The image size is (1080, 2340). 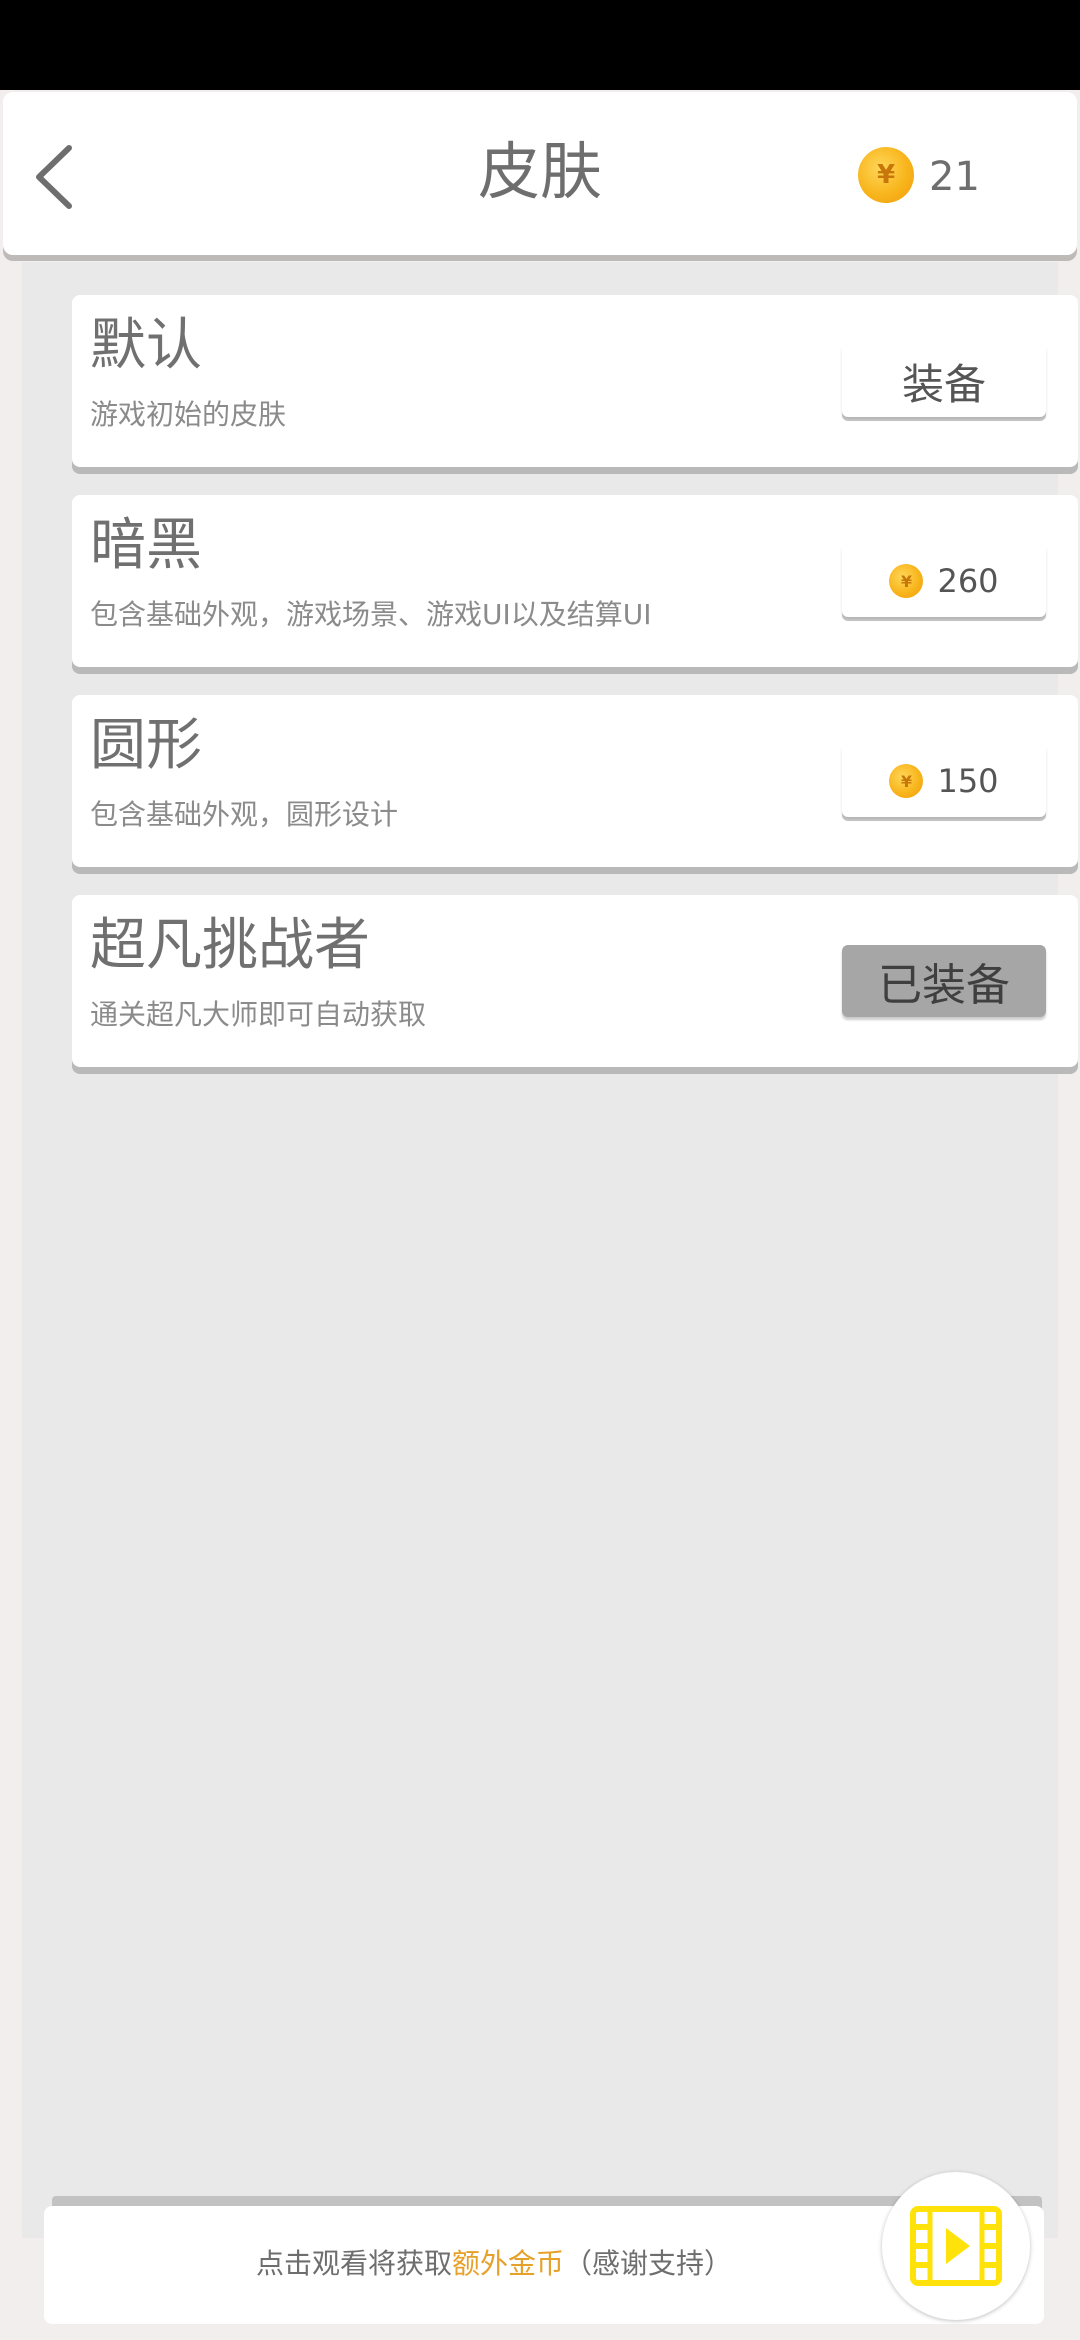 What do you see at coordinates (244, 814) in the screenshot?
I see `skin-description: 包含基础外观，圆形设计` at bounding box center [244, 814].